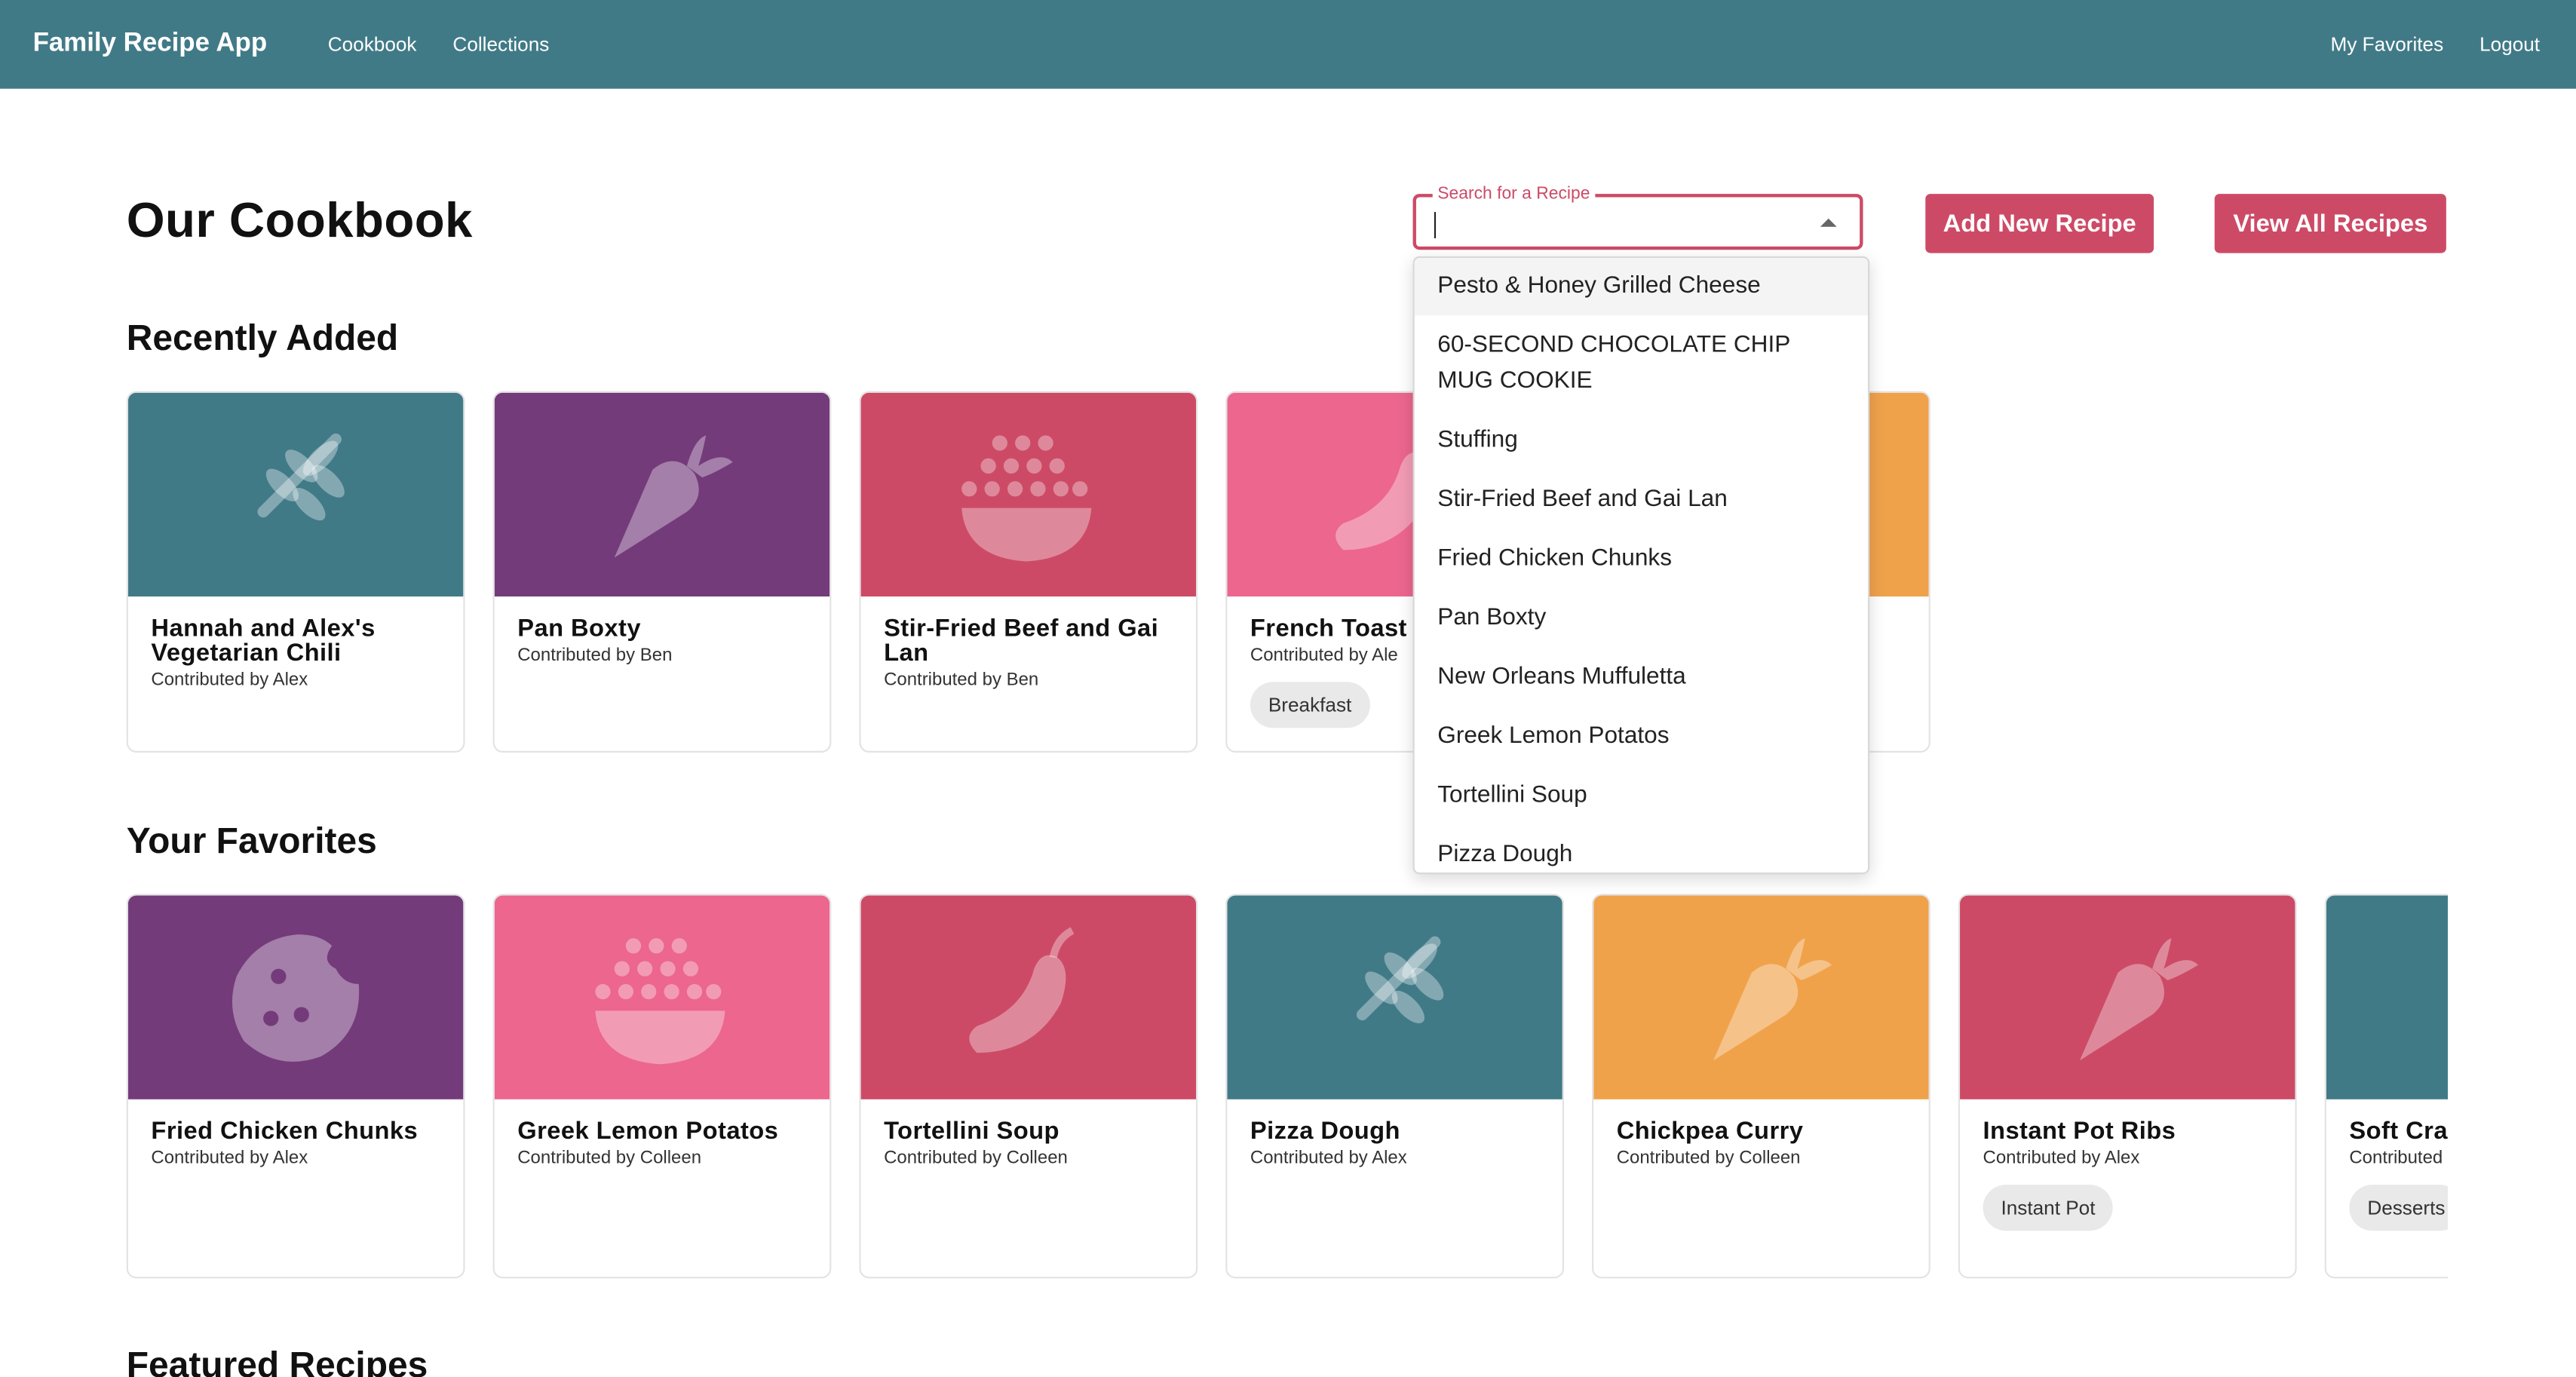 The width and height of the screenshot is (2576, 1377). I want to click on pepper-icon, so click(1028, 997).